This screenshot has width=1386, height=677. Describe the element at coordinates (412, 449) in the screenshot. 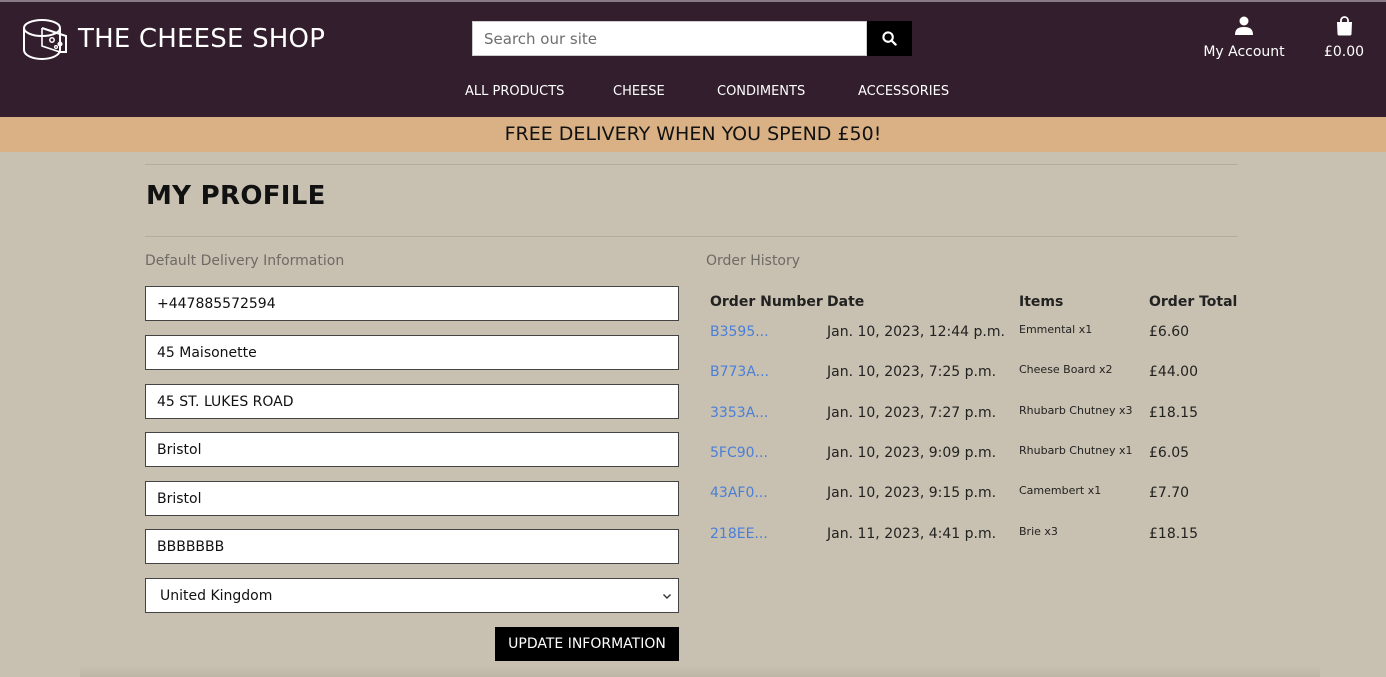

I see `town-field` at that location.